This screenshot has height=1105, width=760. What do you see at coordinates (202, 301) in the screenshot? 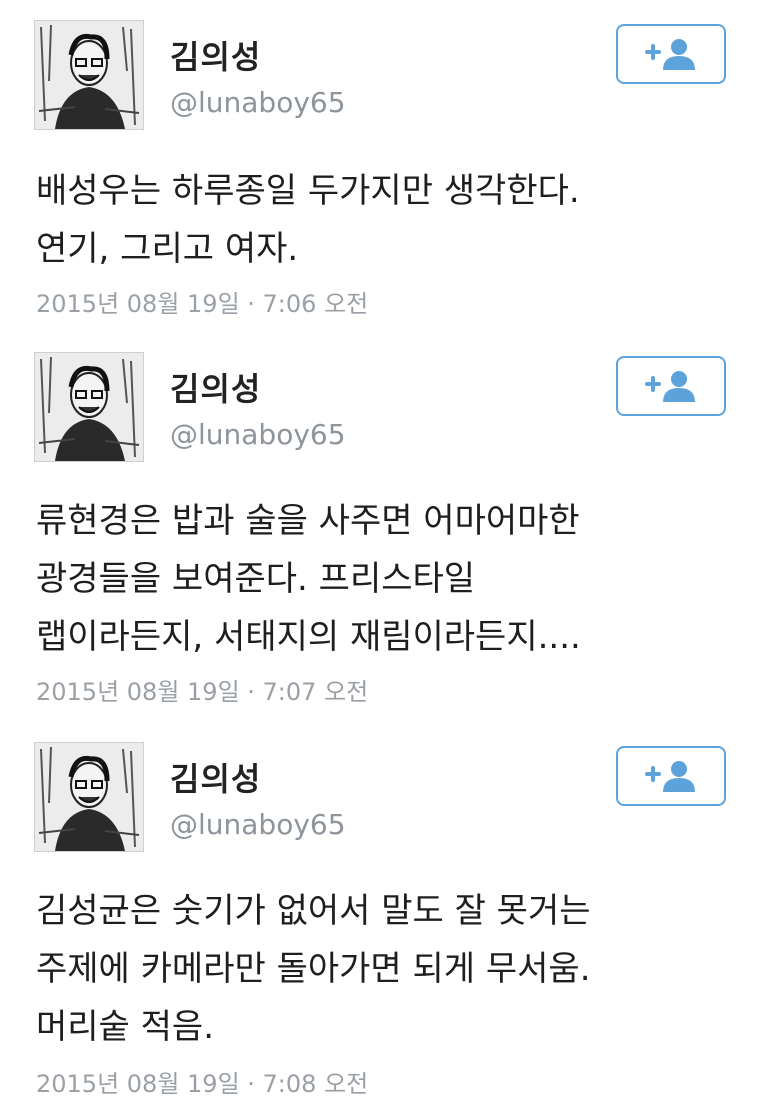
I see `timestamp: 2015년 08월 19일 · 7:06 오전` at bounding box center [202, 301].